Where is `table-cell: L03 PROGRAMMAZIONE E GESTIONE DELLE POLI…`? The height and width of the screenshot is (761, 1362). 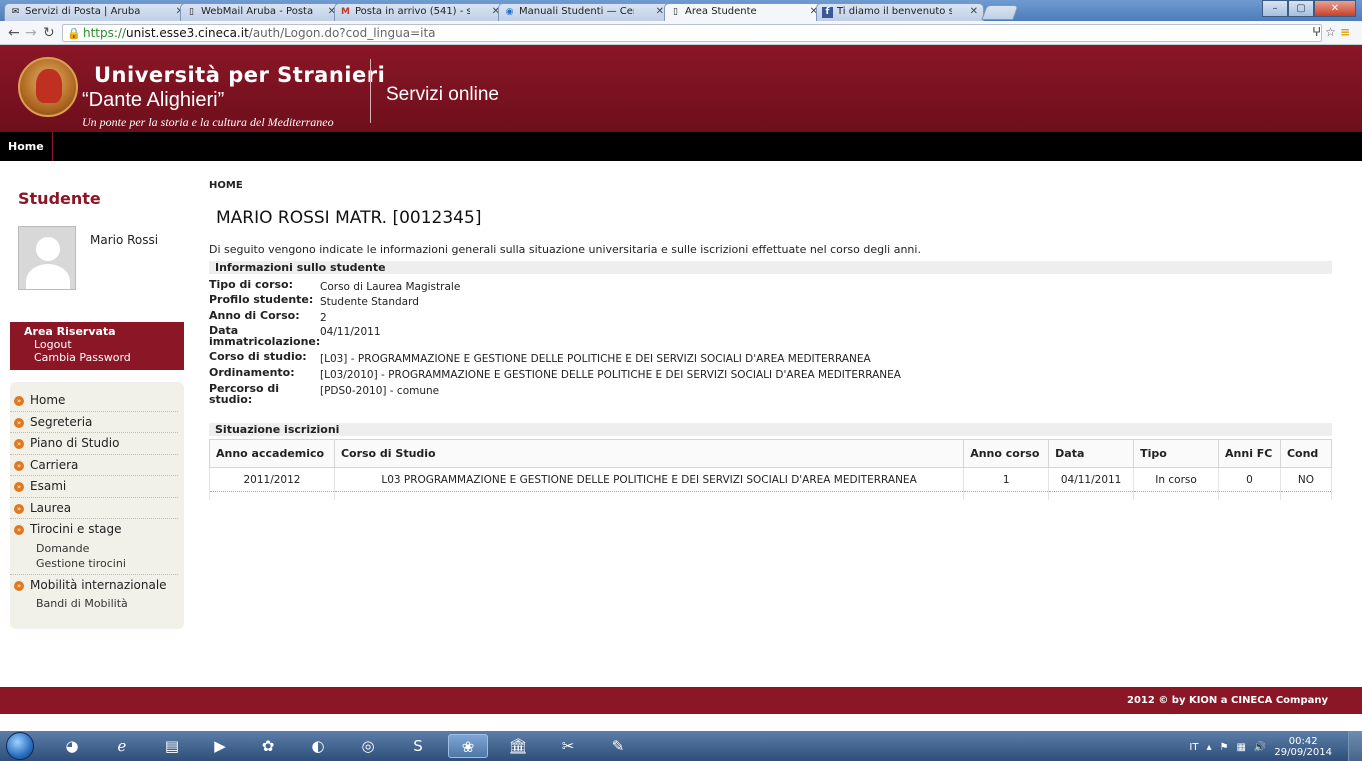 table-cell: L03 PROGRAMMAZIONE E GESTIONE DELLE POLI… is located at coordinates (649, 479).